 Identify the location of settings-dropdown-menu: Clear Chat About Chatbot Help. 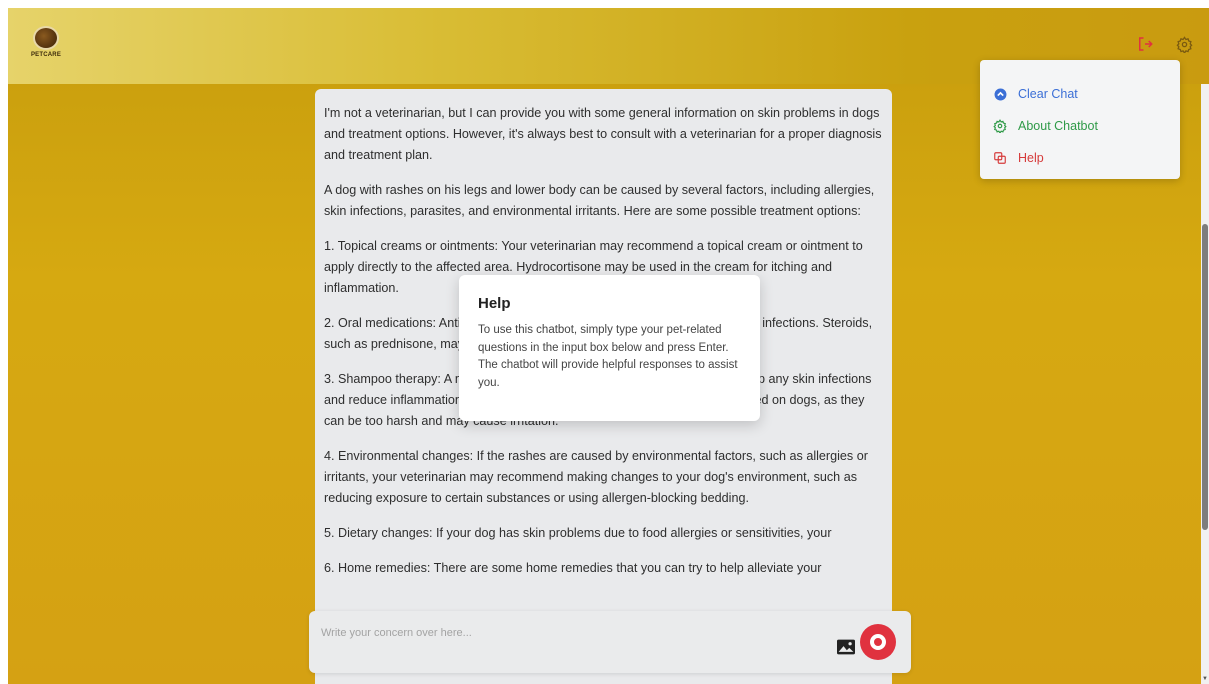
(1080, 119).